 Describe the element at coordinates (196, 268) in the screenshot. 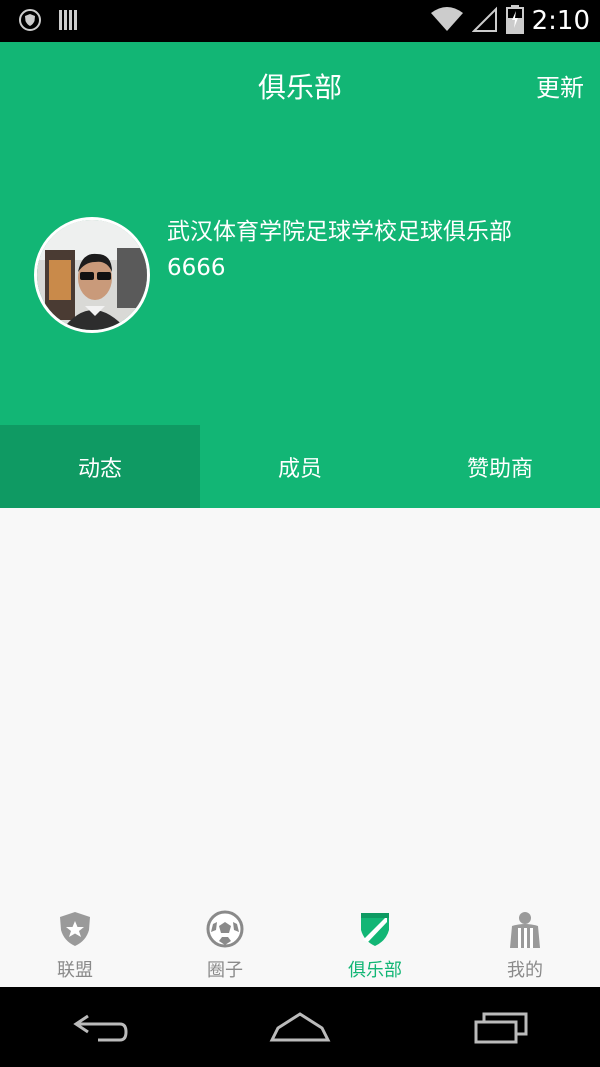

I see `club-id: 6666` at that location.